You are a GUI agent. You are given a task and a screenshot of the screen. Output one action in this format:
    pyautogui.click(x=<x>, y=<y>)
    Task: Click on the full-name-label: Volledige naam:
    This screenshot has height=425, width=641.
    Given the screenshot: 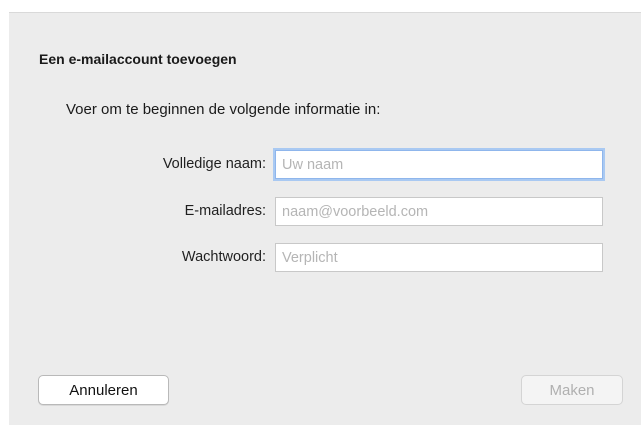 What is the action you would take?
    pyautogui.click(x=214, y=164)
    